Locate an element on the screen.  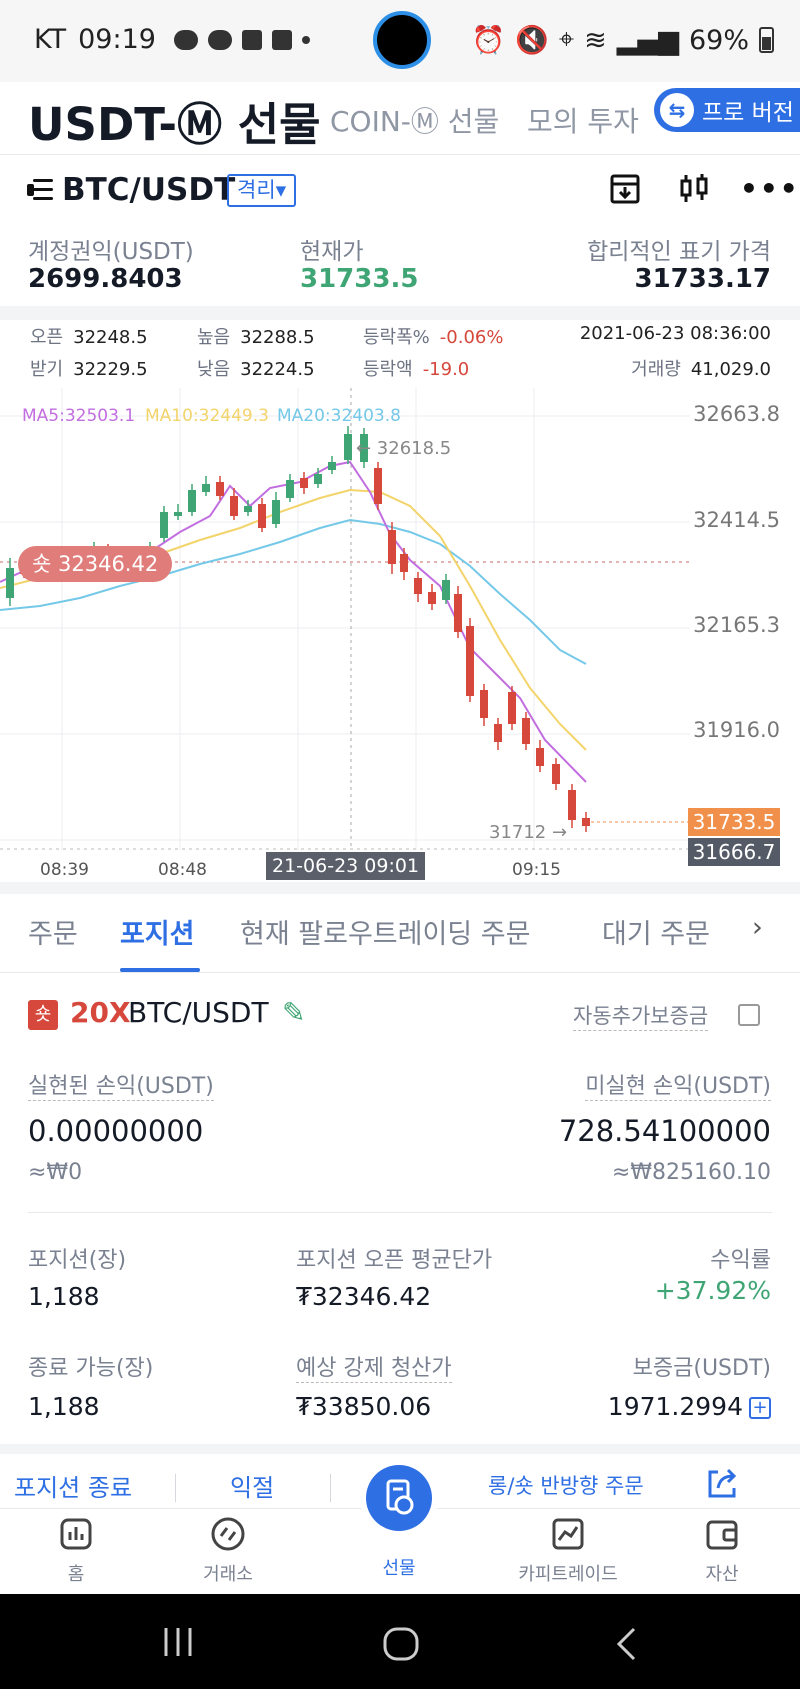
tab-position: 포지션 is located at coordinates (157, 931).